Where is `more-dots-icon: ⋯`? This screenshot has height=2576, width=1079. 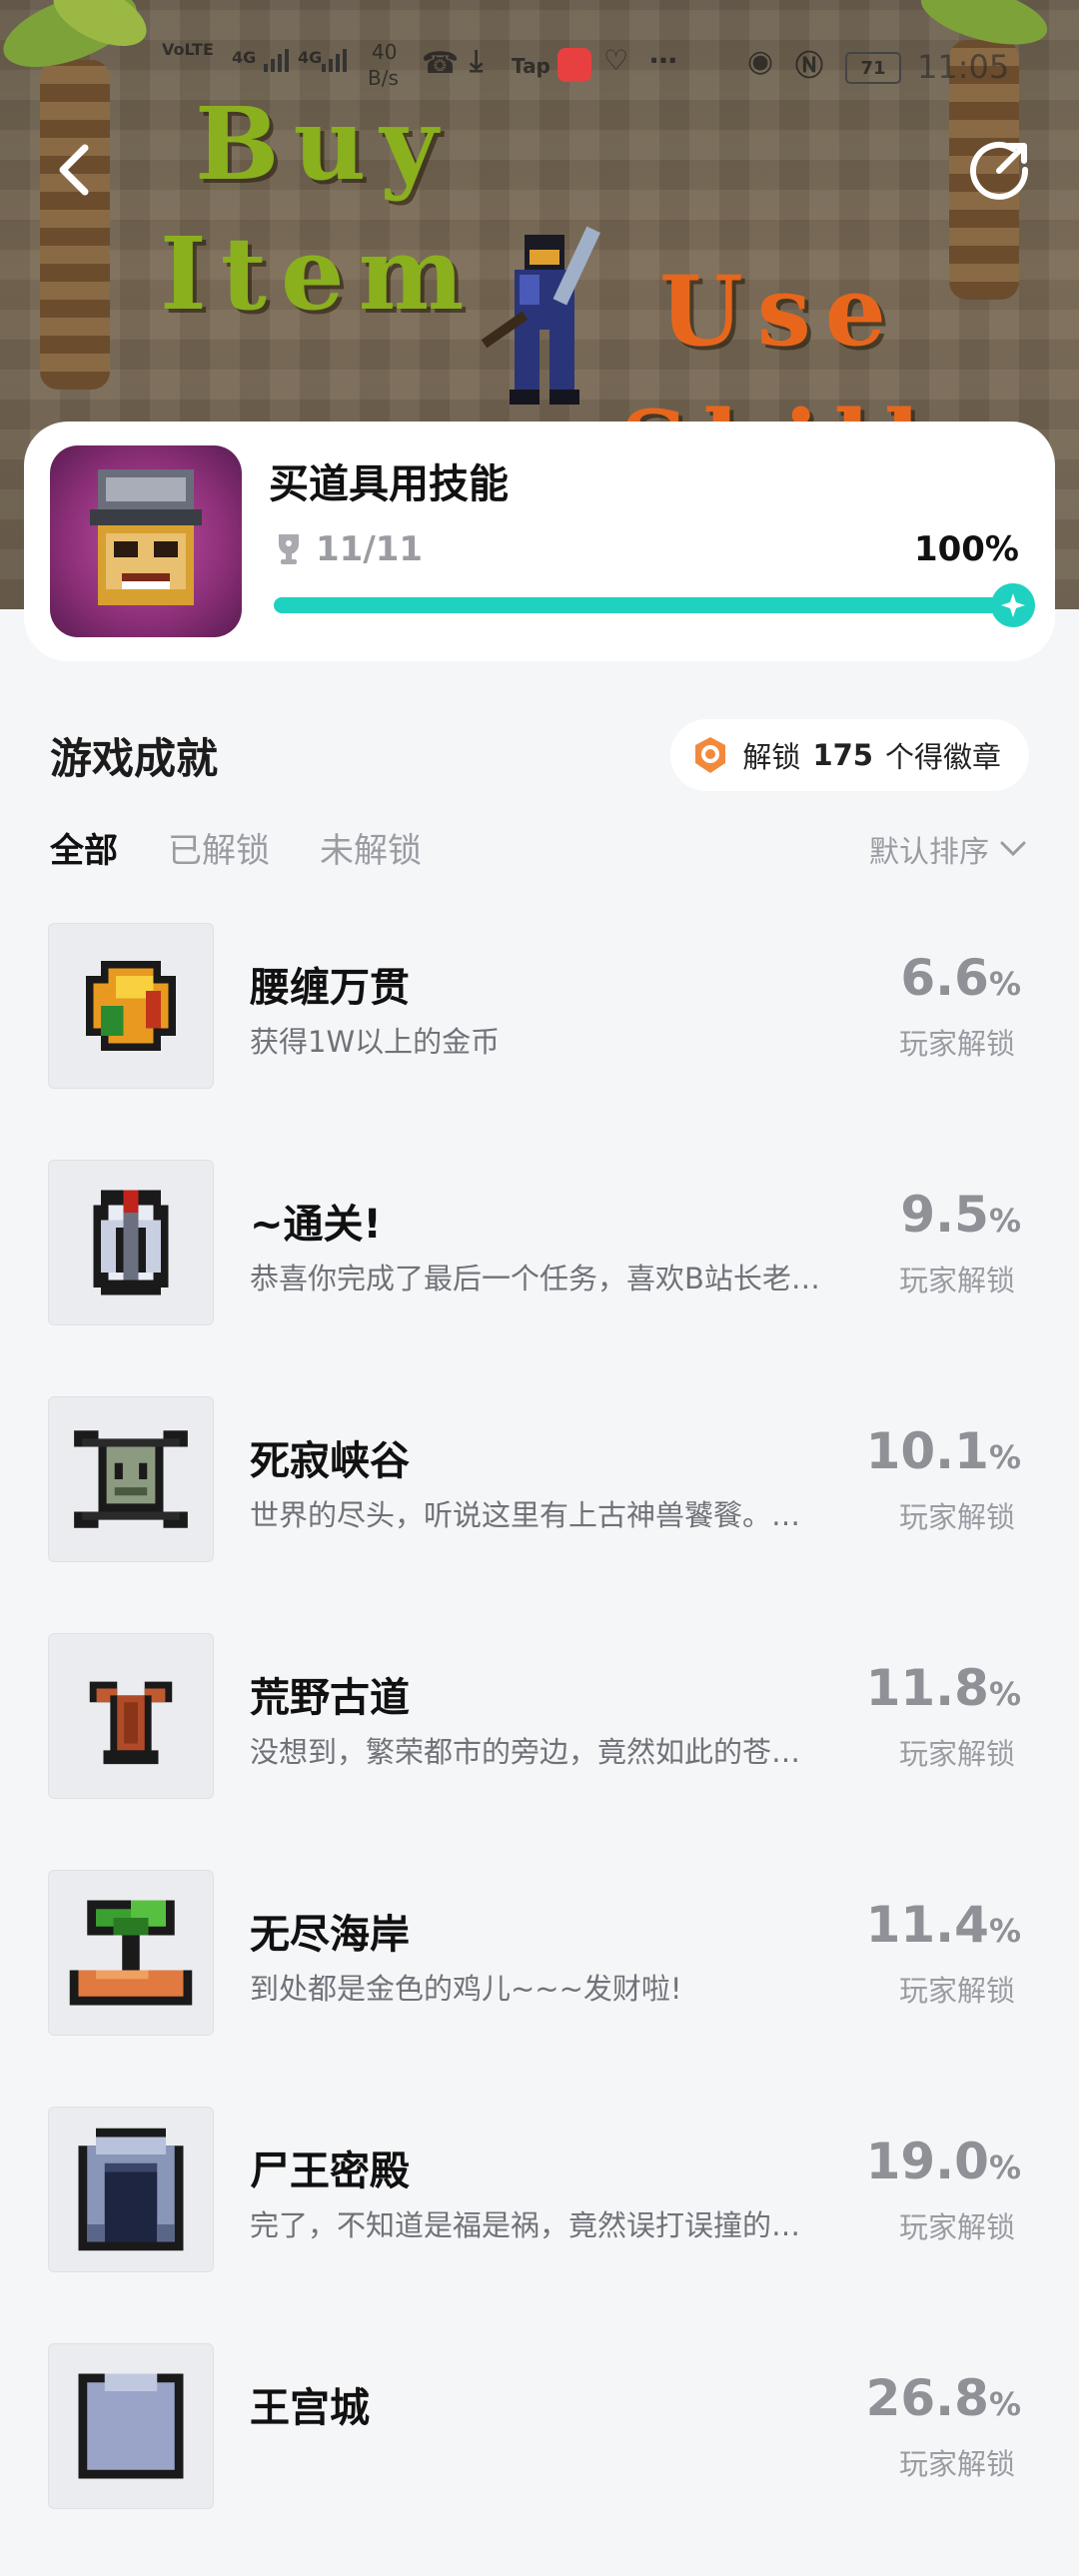 more-dots-icon: ⋯ is located at coordinates (663, 61).